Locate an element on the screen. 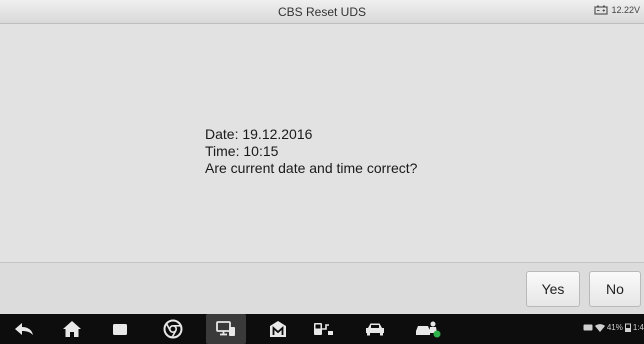 Image resolution: width=644 pixels, height=344 pixels. date-line: Date: 19.12.2016 is located at coordinates (259, 134).